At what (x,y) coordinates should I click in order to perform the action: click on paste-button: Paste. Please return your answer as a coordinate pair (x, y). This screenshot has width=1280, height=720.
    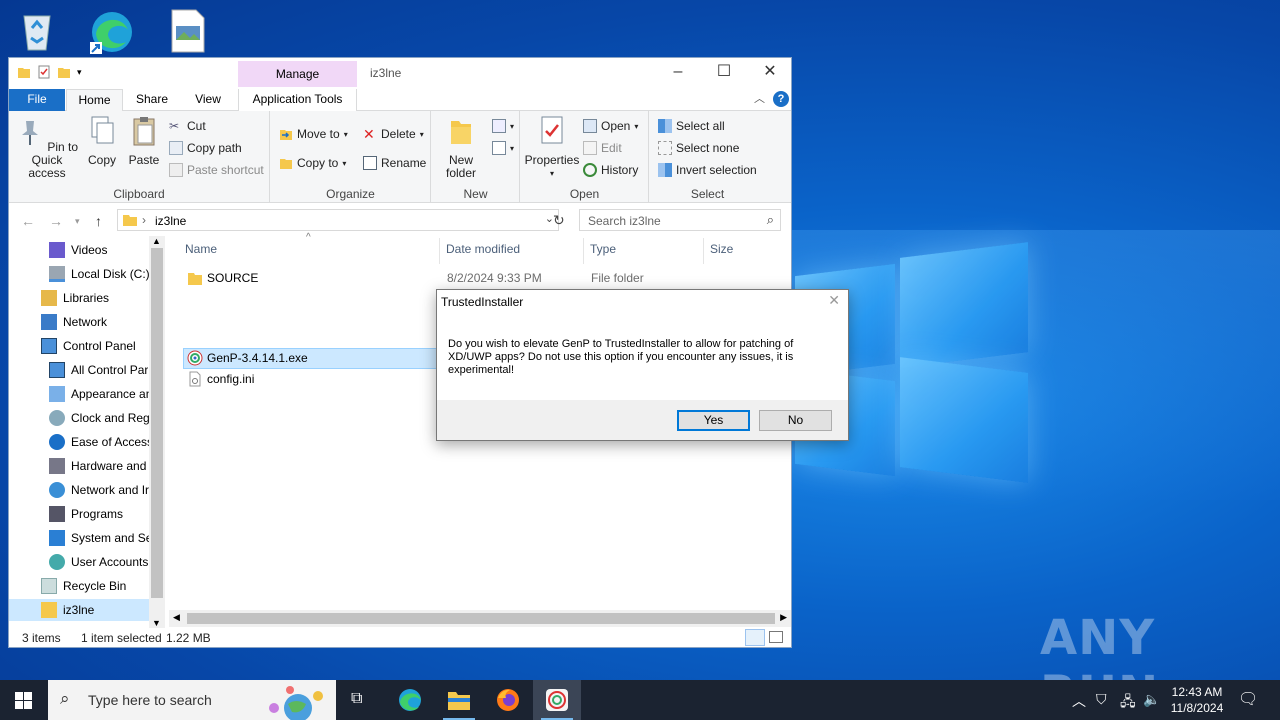
    Looking at the image, I should click on (144, 141).